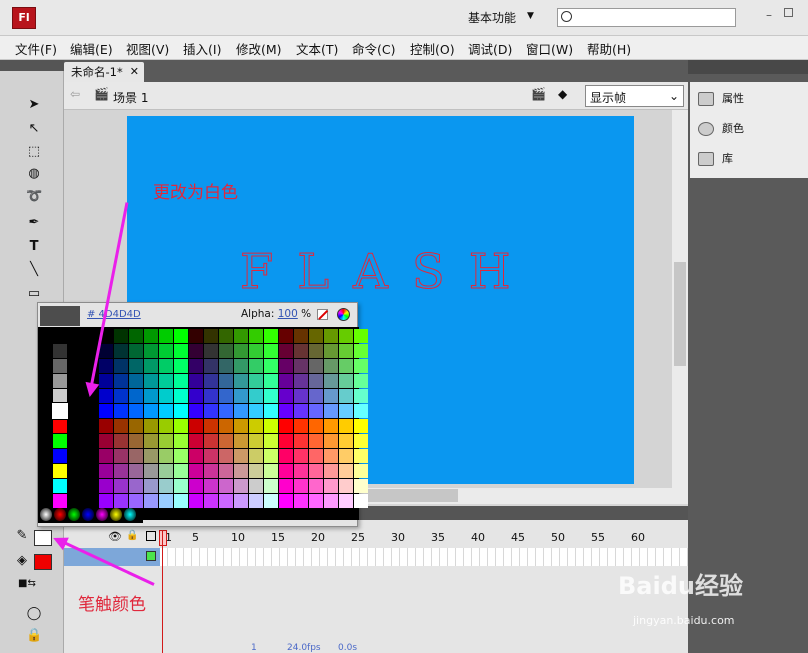  What do you see at coordinates (387, 272) in the screenshot?
I see `stage-text: FLASH` at bounding box center [387, 272].